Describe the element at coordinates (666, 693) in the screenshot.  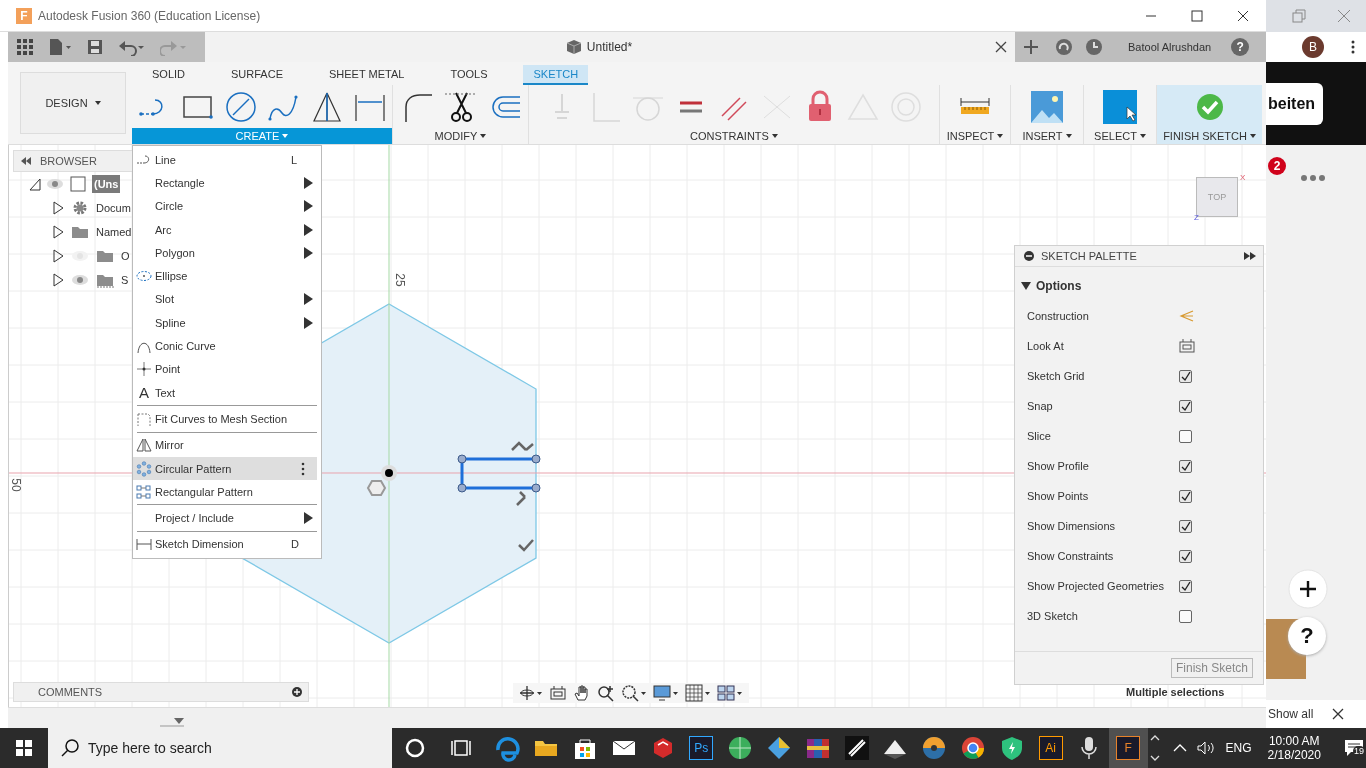
I see `display-icon` at that location.